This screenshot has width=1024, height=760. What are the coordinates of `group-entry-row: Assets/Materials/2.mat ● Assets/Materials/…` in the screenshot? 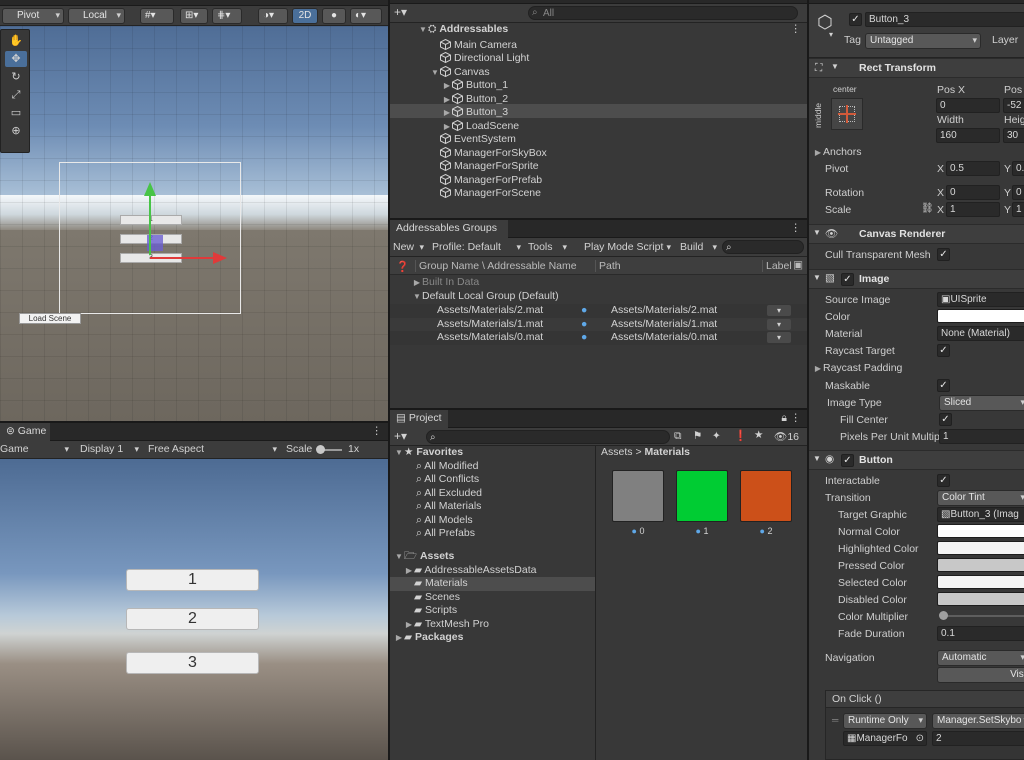 It's located at (598, 311).